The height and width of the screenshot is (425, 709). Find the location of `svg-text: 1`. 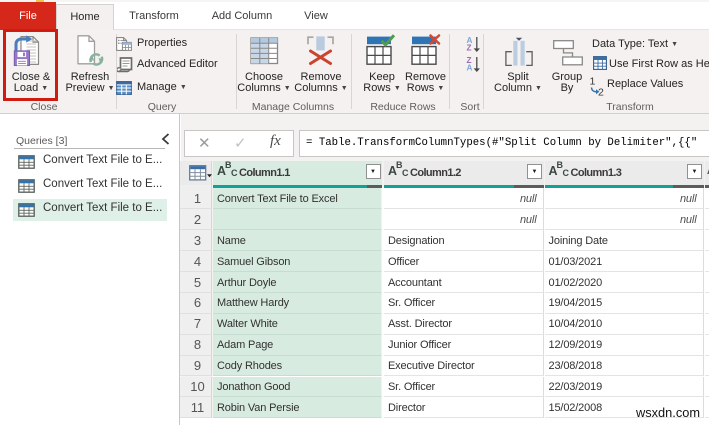

svg-text: 1 is located at coordinates (593, 81).